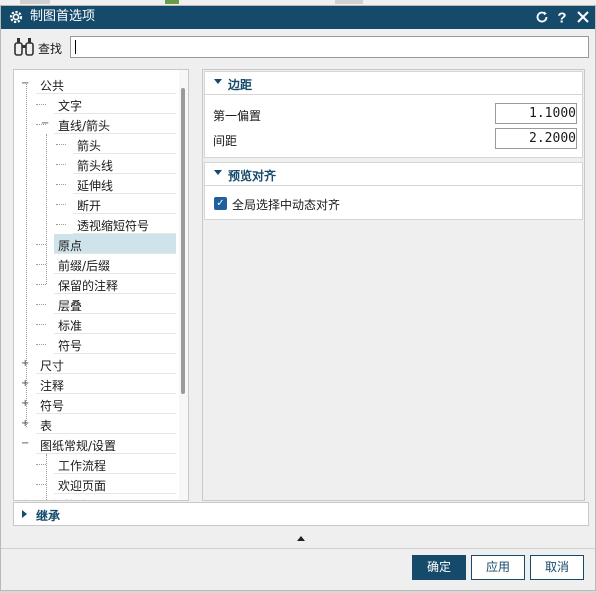 The image size is (596, 593). What do you see at coordinates (25, 500) in the screenshot?
I see `expand-icon: +` at bounding box center [25, 500].